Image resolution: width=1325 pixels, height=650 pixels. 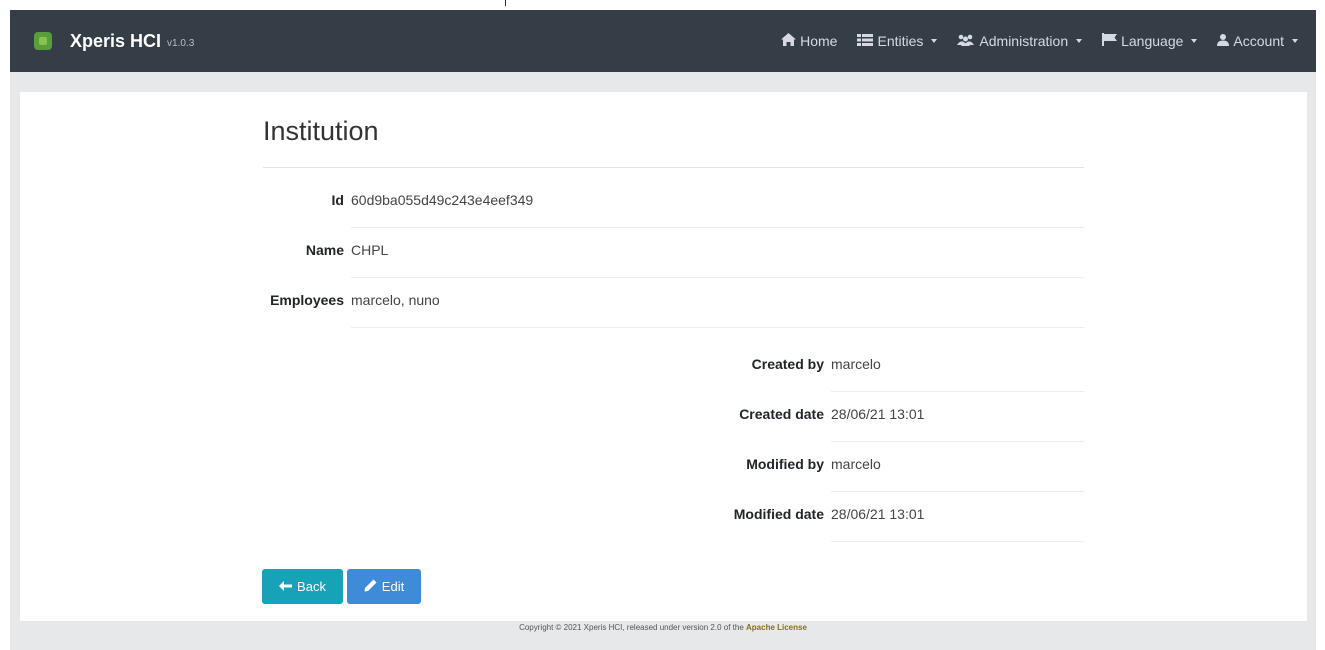 I want to click on audit-value-created-date: 28/06/21 13:01, so click(x=878, y=414).